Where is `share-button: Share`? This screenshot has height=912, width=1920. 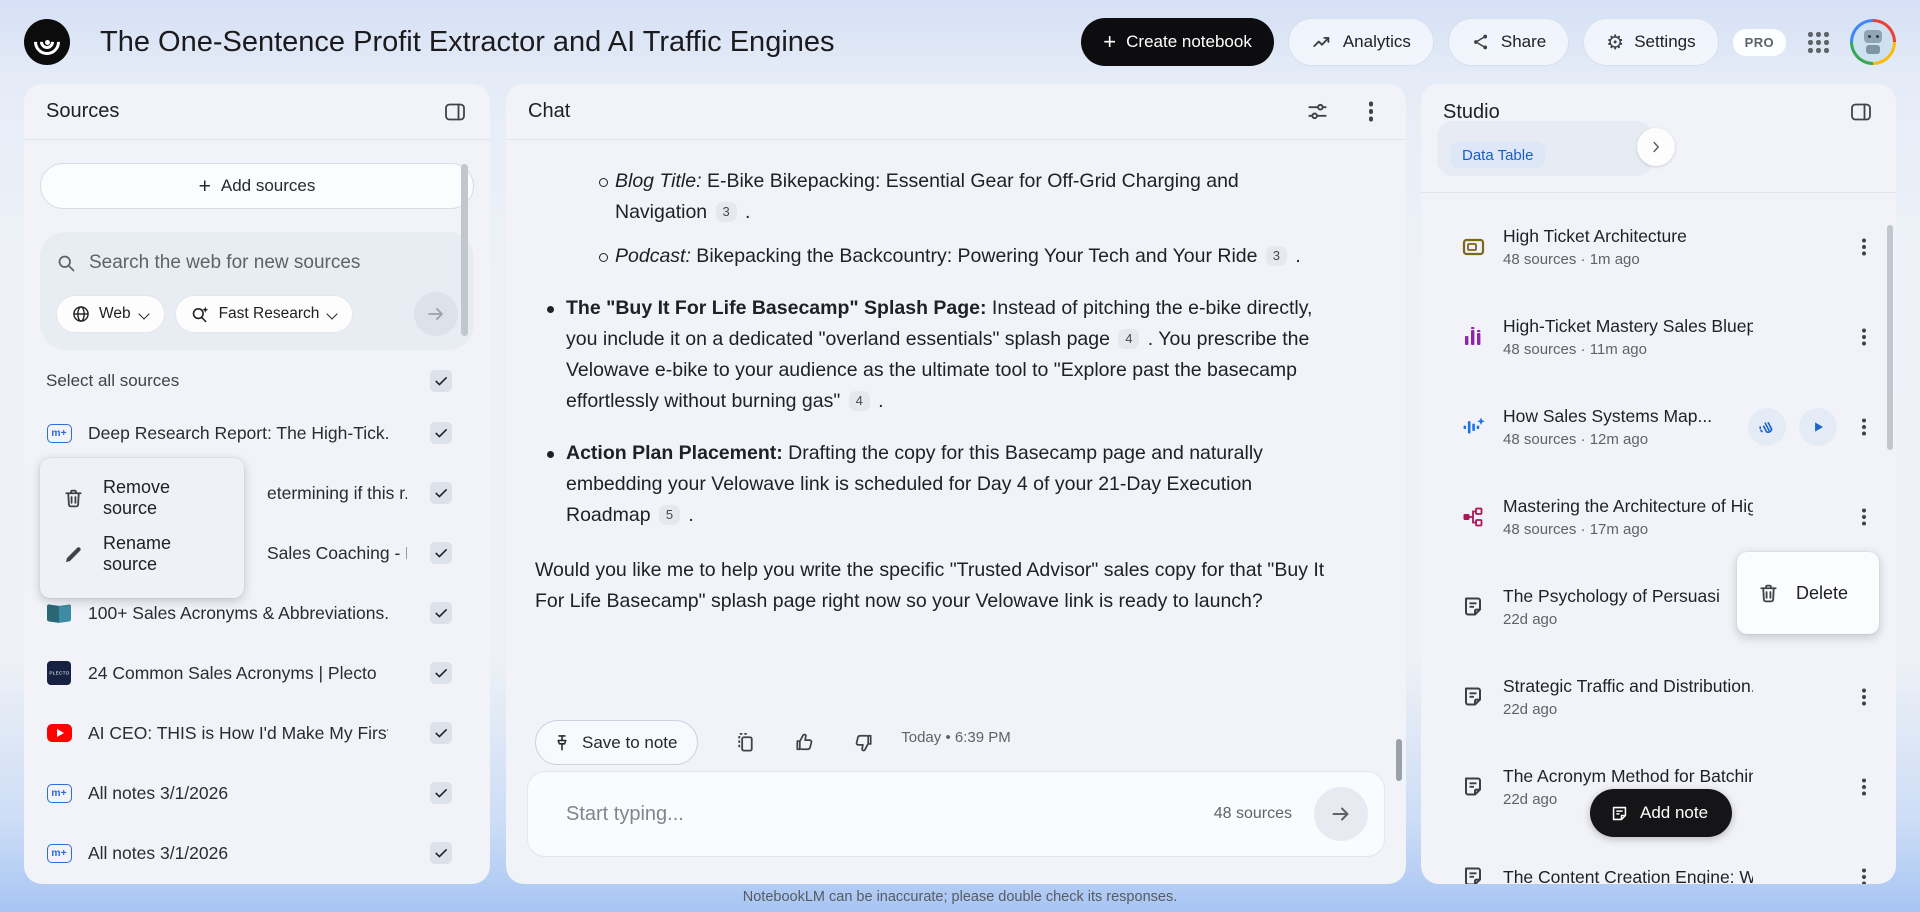
share-button: Share is located at coordinates (1508, 42).